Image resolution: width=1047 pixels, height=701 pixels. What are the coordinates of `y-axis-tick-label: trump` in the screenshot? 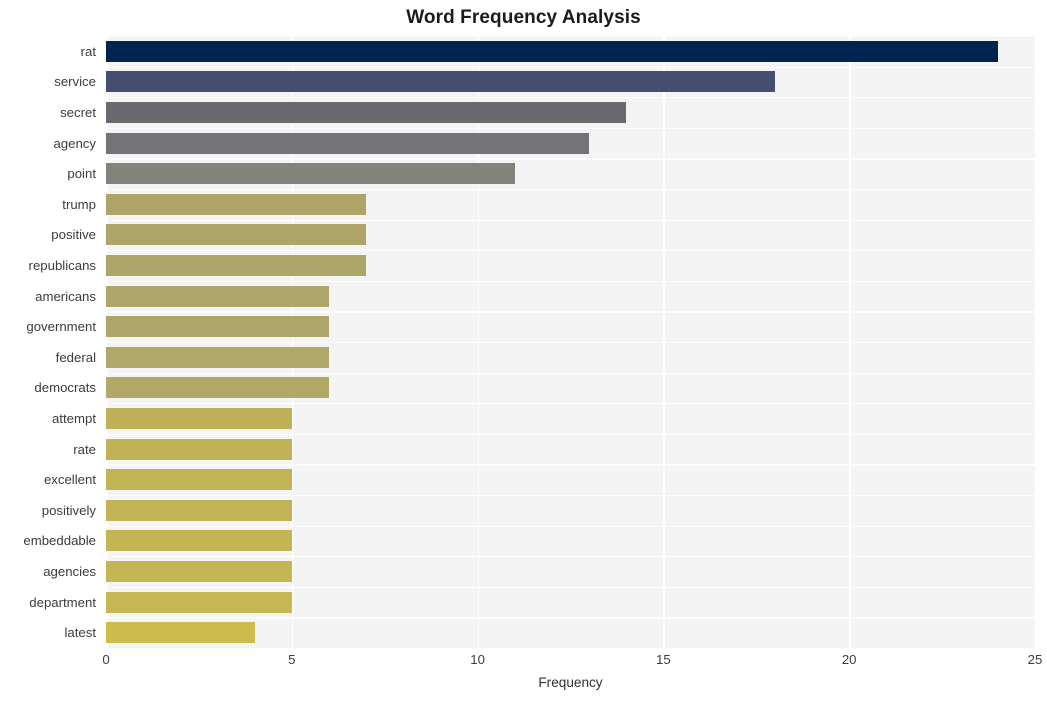 It's located at (79, 204).